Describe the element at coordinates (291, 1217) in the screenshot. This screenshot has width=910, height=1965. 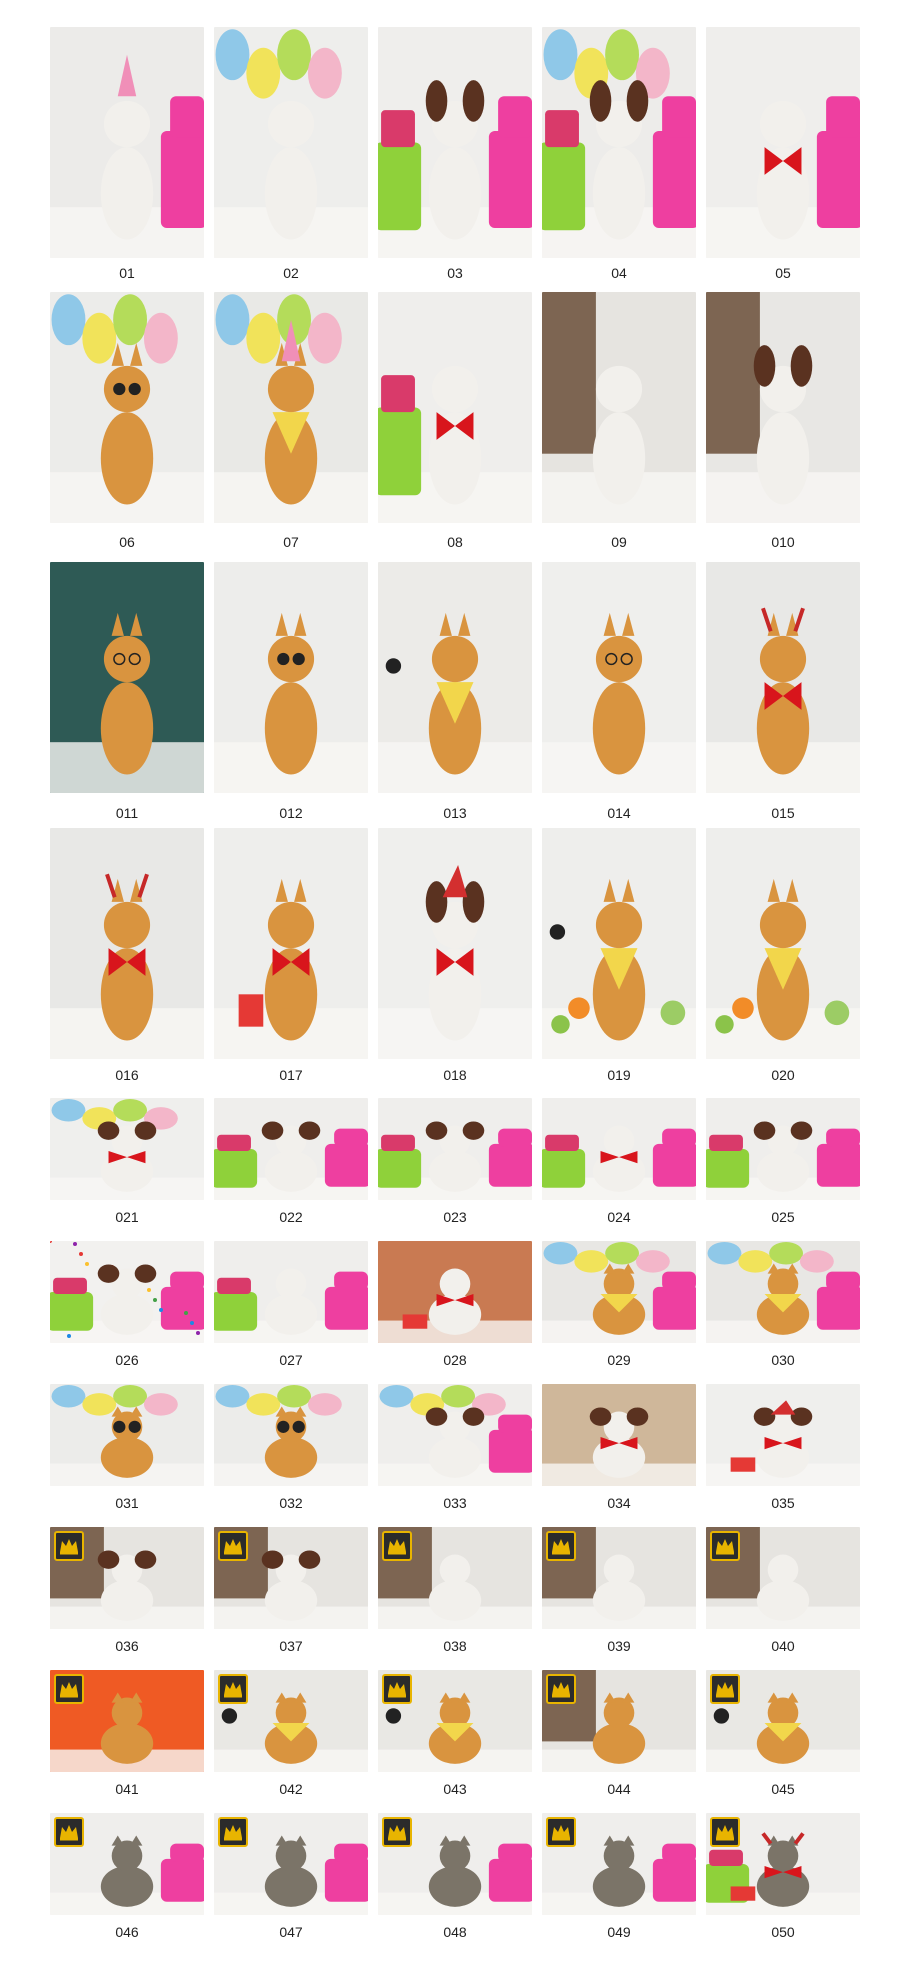
I see `photo-number-label: 022` at that location.